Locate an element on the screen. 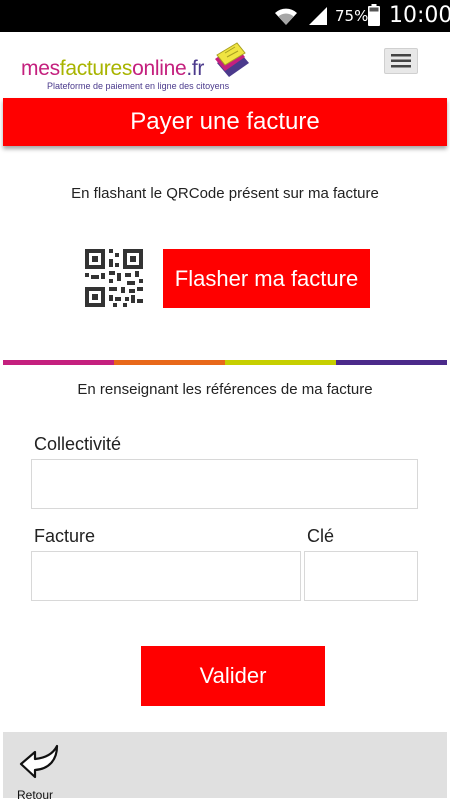  signal-icon is located at coordinates (318, 16).